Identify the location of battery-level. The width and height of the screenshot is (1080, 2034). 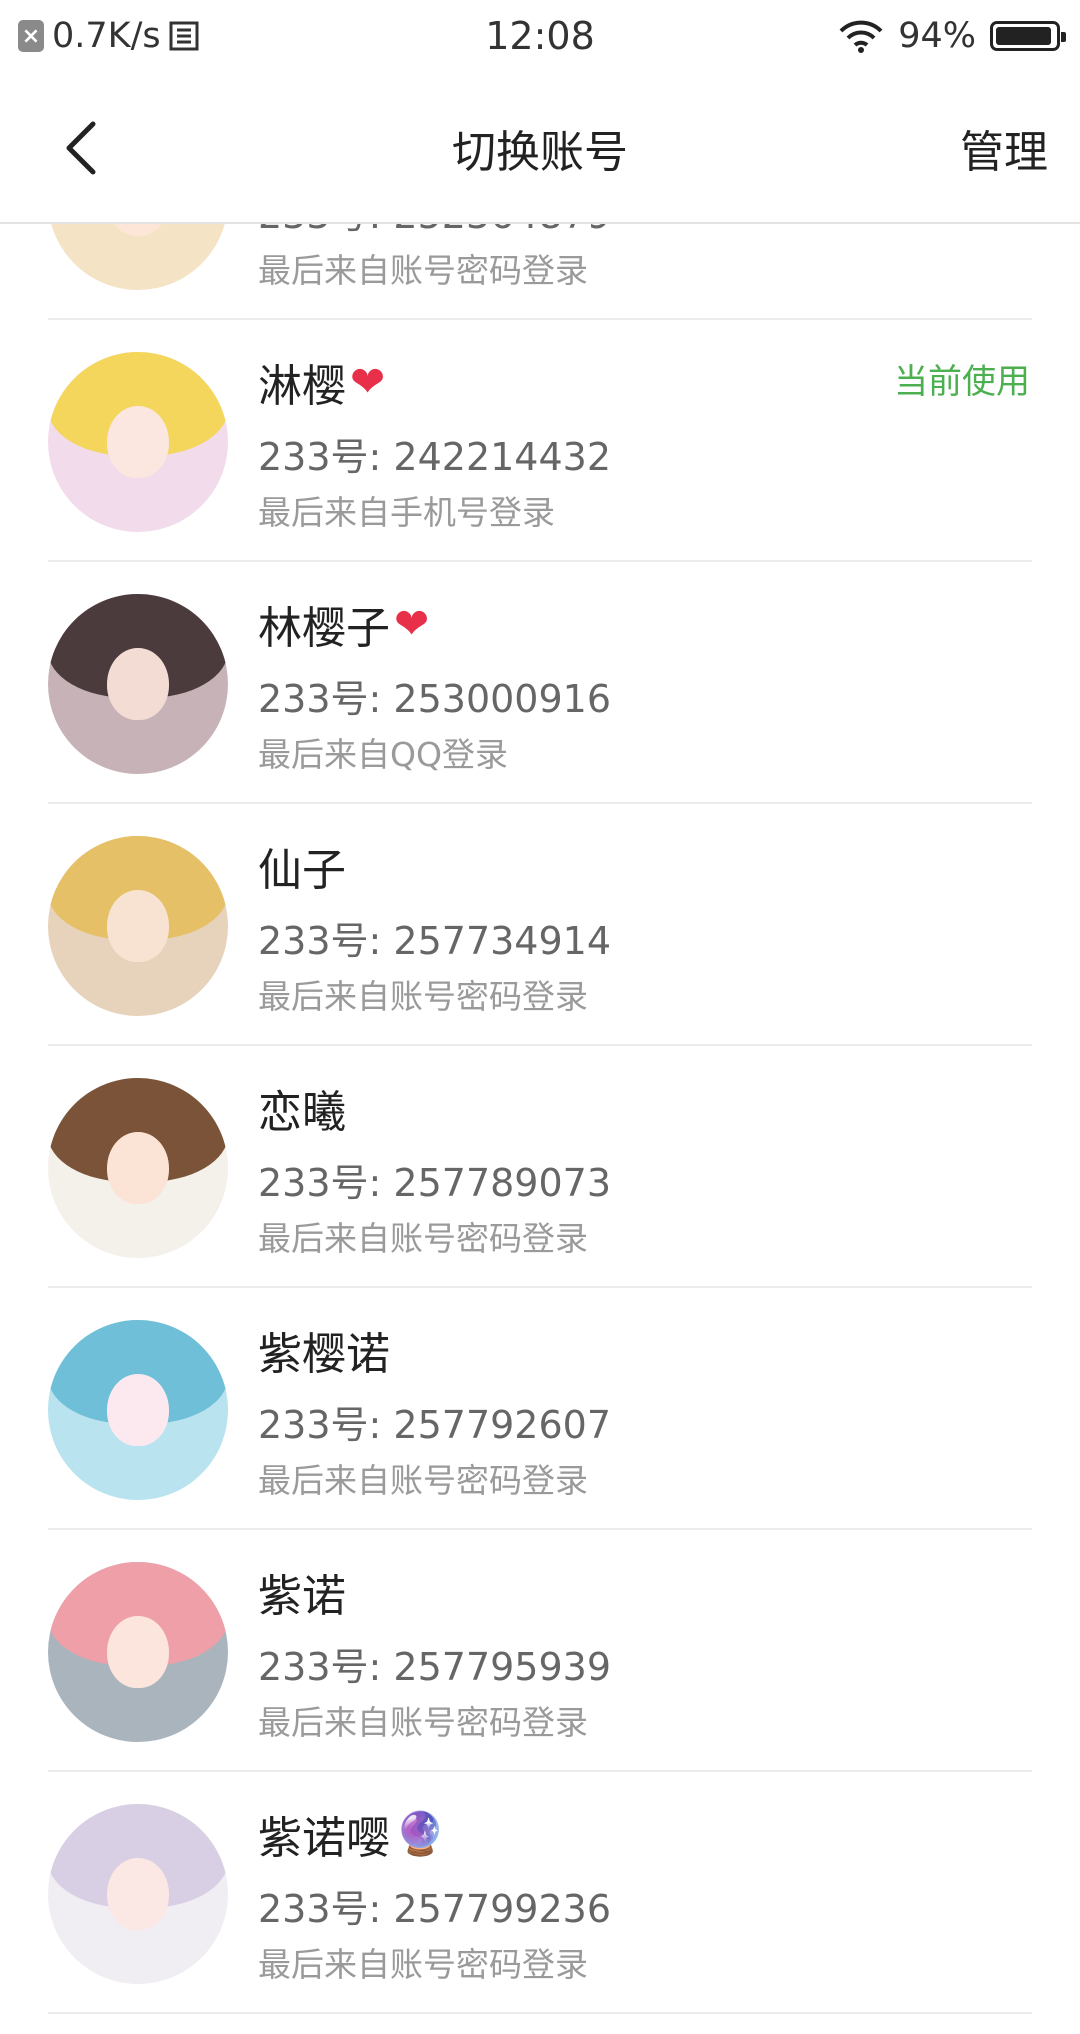
(1023, 36).